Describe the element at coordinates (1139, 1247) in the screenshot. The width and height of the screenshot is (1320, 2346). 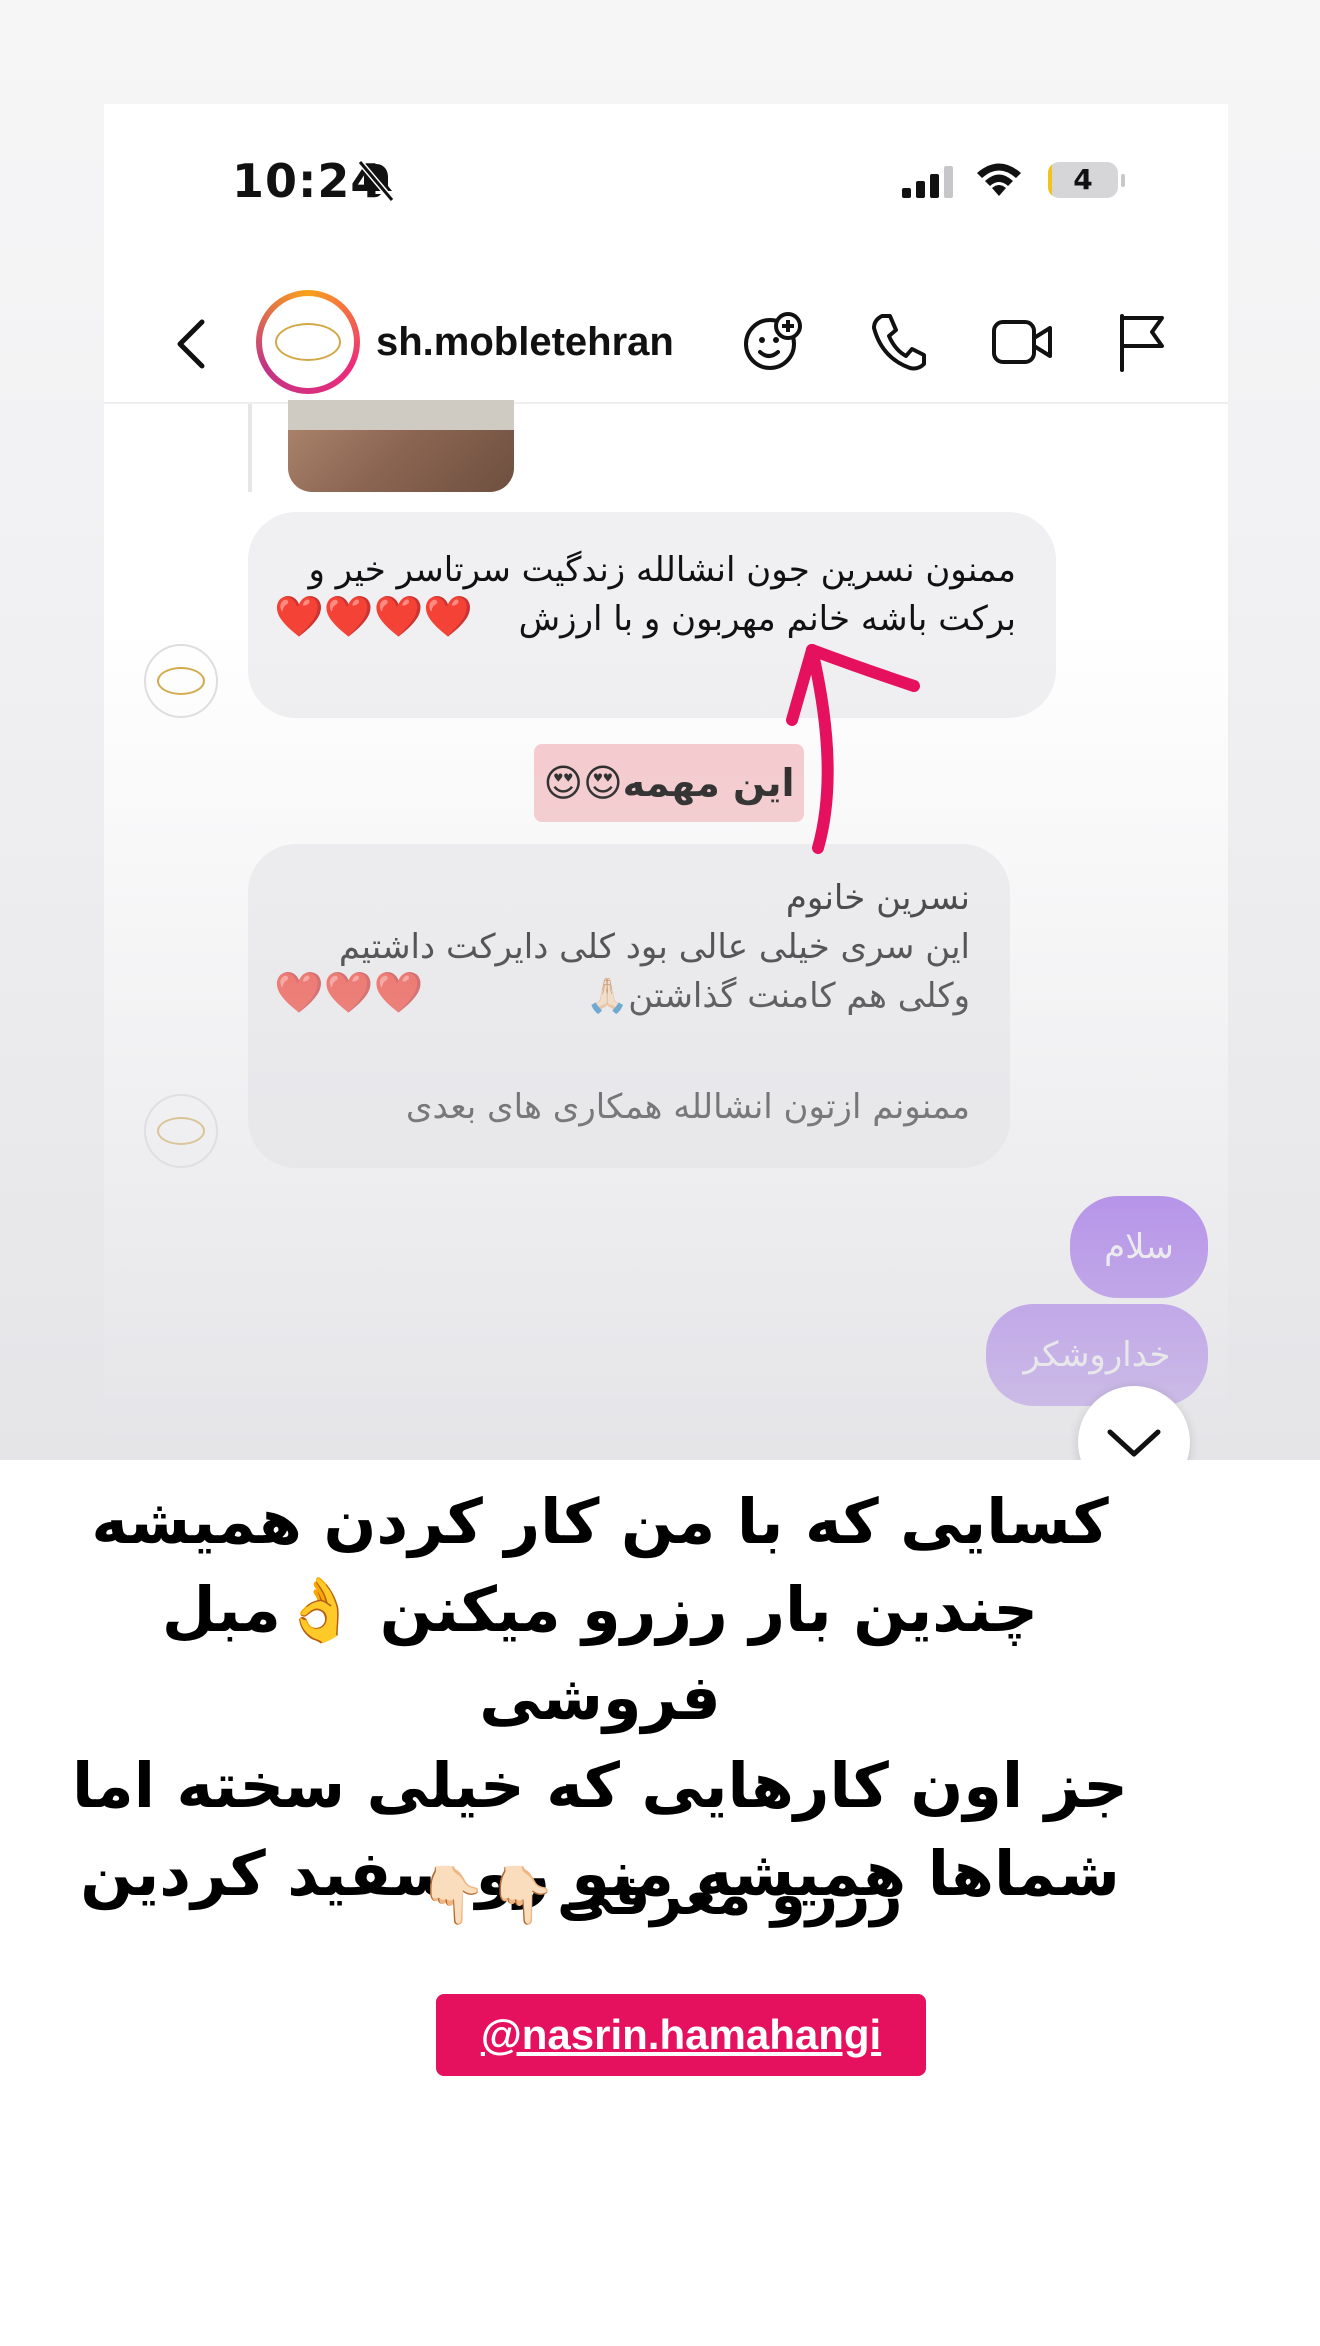
I see `sent-message: سلام` at that location.